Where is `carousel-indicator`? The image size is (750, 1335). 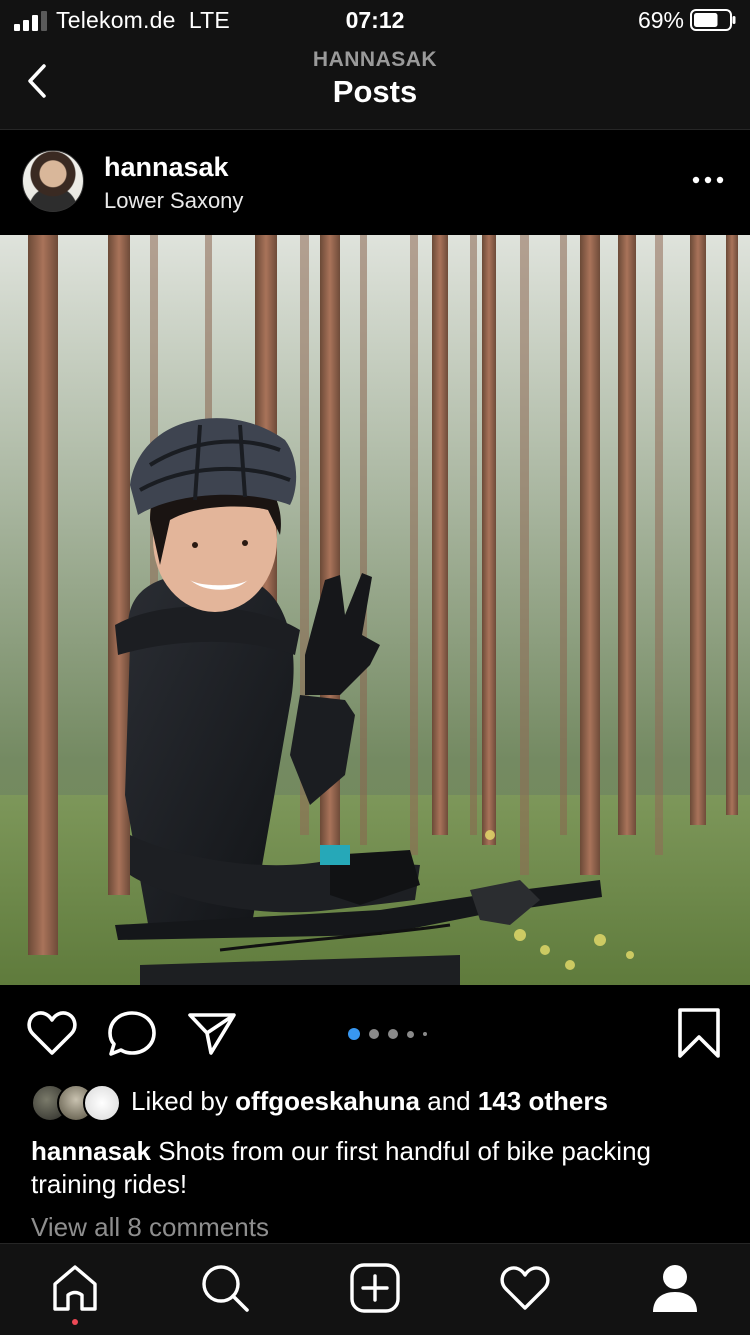 carousel-indicator is located at coordinates (398, 1034).